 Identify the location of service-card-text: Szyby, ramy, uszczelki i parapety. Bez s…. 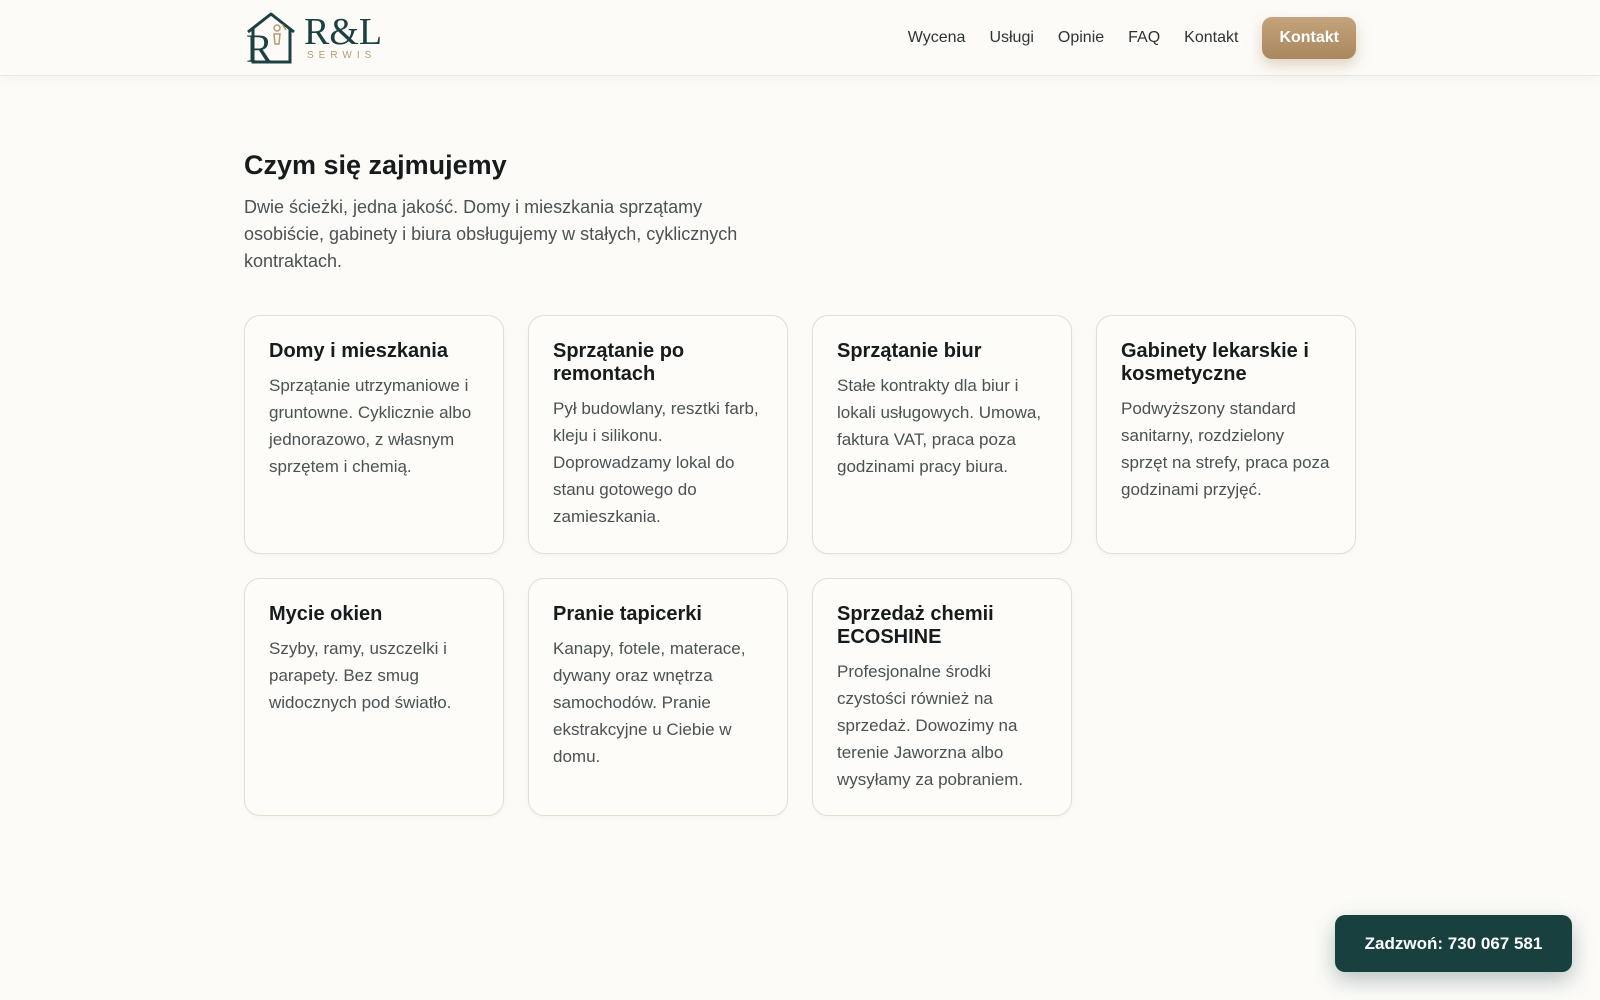
(360, 675).